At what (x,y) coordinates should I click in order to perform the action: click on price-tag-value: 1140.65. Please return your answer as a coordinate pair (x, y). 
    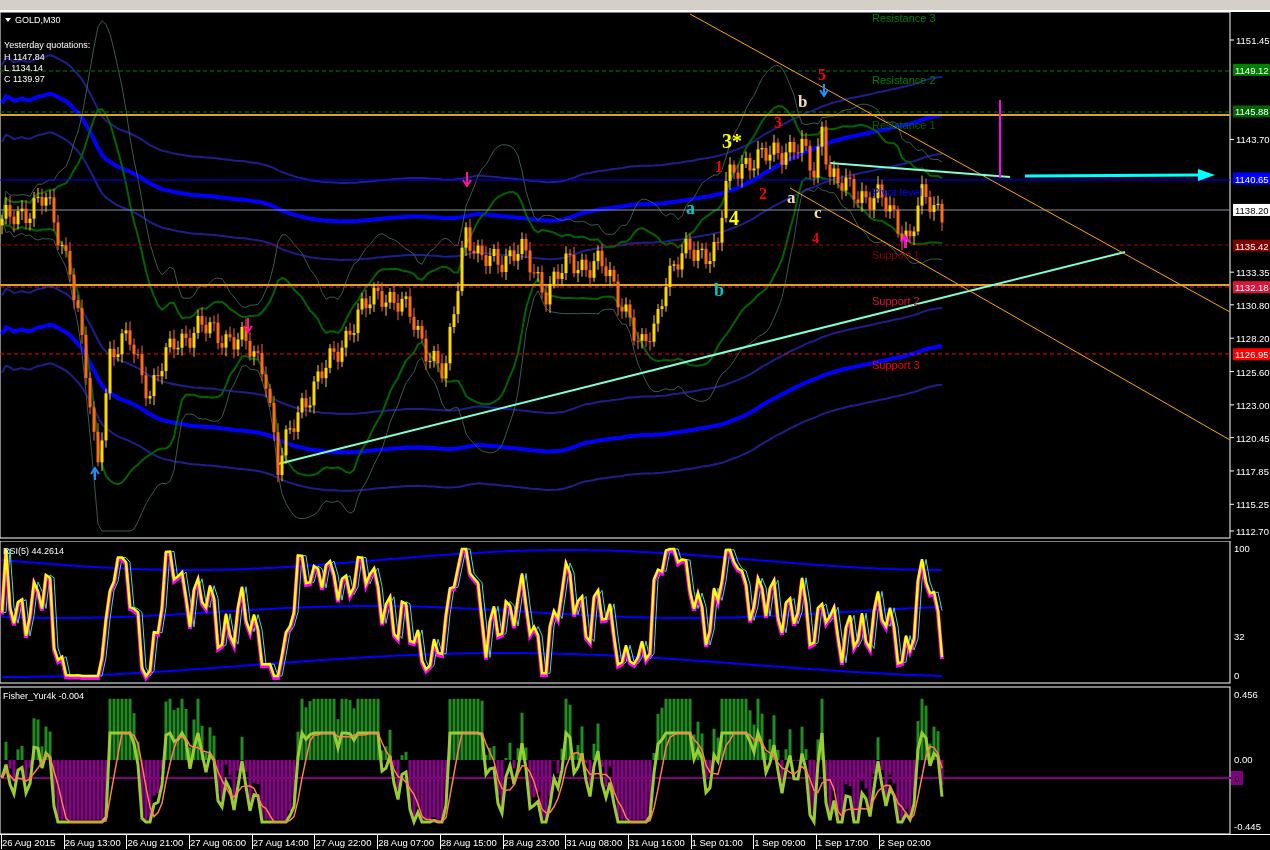
    Looking at the image, I should click on (1252, 179).